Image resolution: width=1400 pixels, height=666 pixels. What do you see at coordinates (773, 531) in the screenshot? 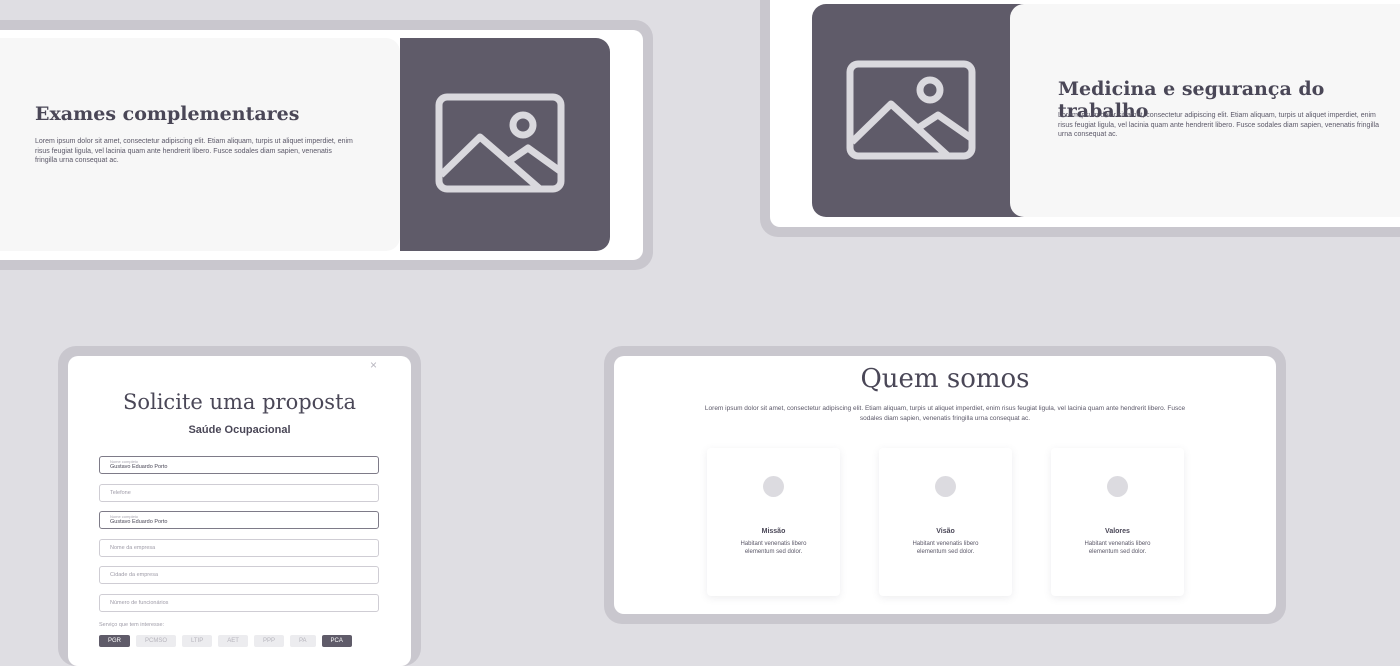
I see `value-card-title: Missão` at bounding box center [773, 531].